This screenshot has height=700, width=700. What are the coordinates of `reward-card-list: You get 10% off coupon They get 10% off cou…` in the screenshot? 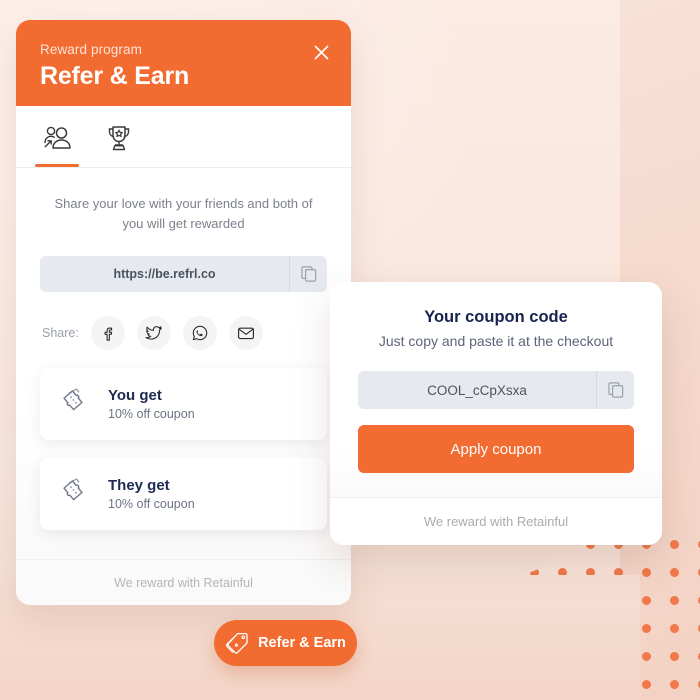 It's located at (183, 449).